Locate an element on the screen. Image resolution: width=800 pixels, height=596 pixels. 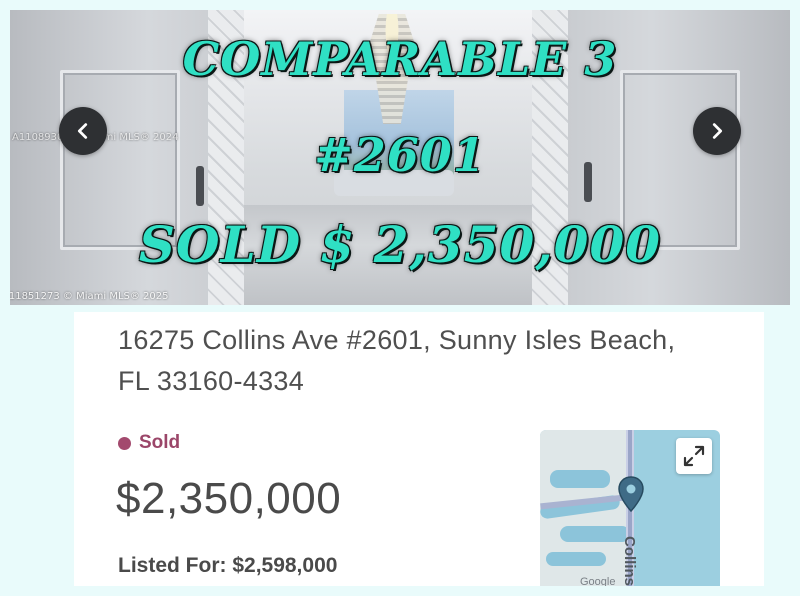
chevron-left-icon is located at coordinates (82, 131).